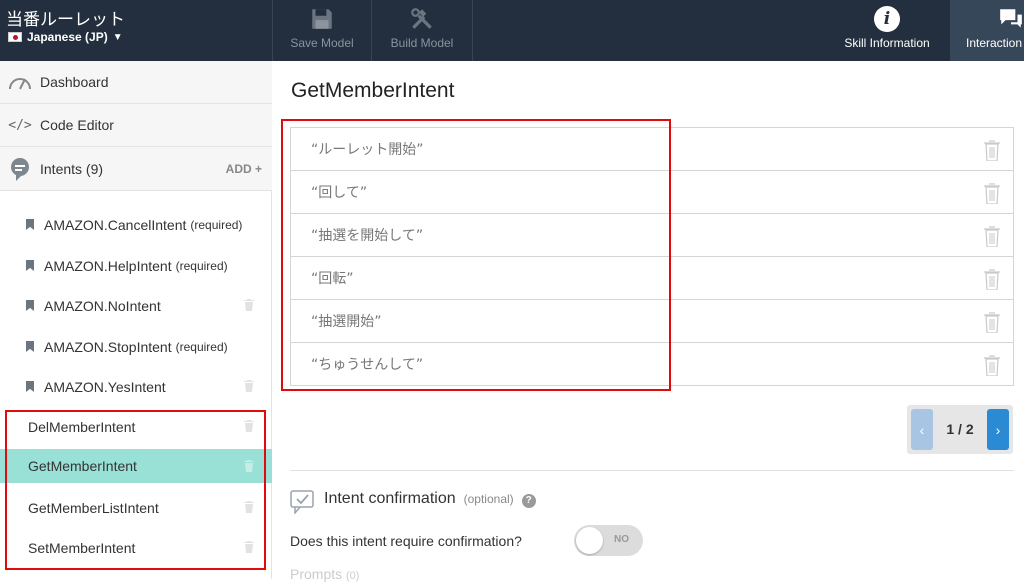 The height and width of the screenshot is (582, 1024). Describe the element at coordinates (608, 540) in the screenshot. I see `confirmation-toggle: NO` at that location.